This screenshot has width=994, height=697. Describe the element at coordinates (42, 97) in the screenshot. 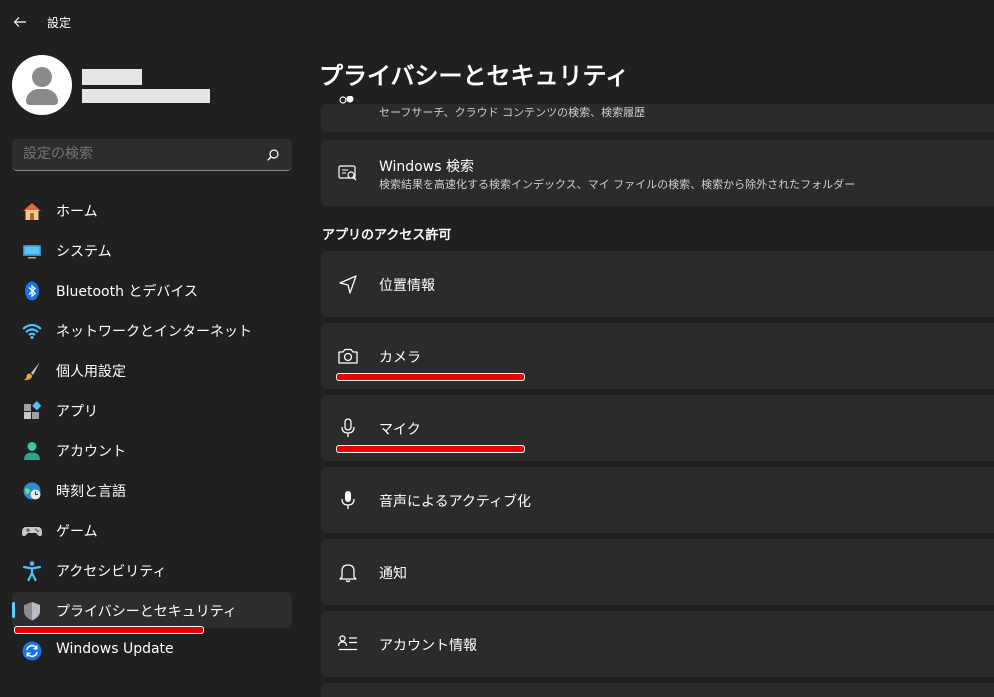

I see `avatar-body-shape` at that location.